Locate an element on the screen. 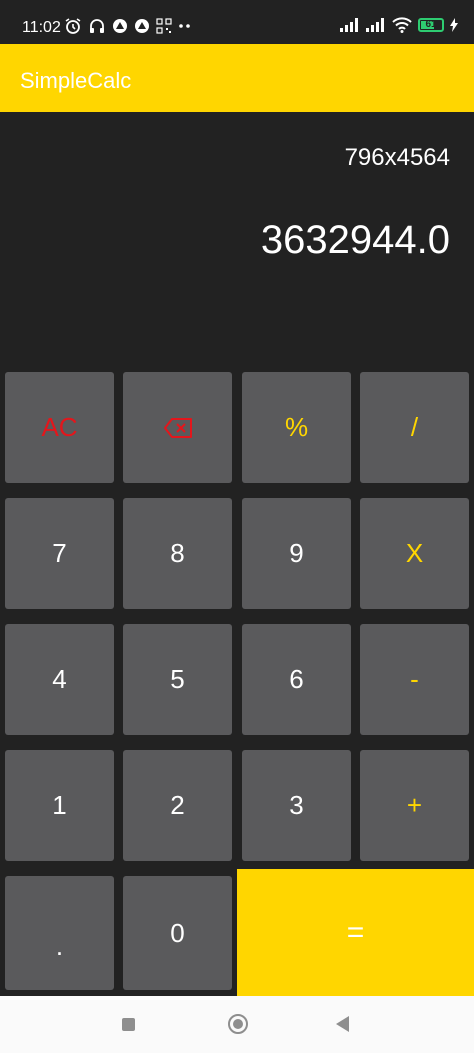  headset-icon is located at coordinates (97, 26).